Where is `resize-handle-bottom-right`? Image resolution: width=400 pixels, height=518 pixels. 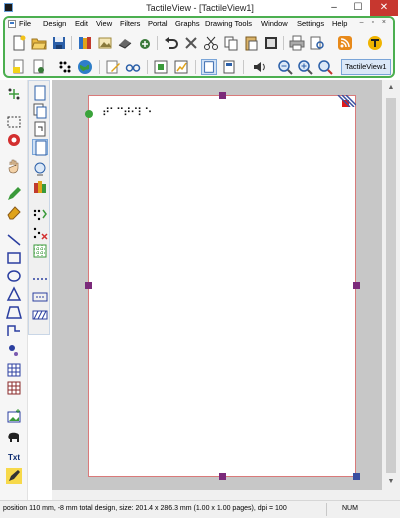 resize-handle-bottom-right is located at coordinates (356, 476).